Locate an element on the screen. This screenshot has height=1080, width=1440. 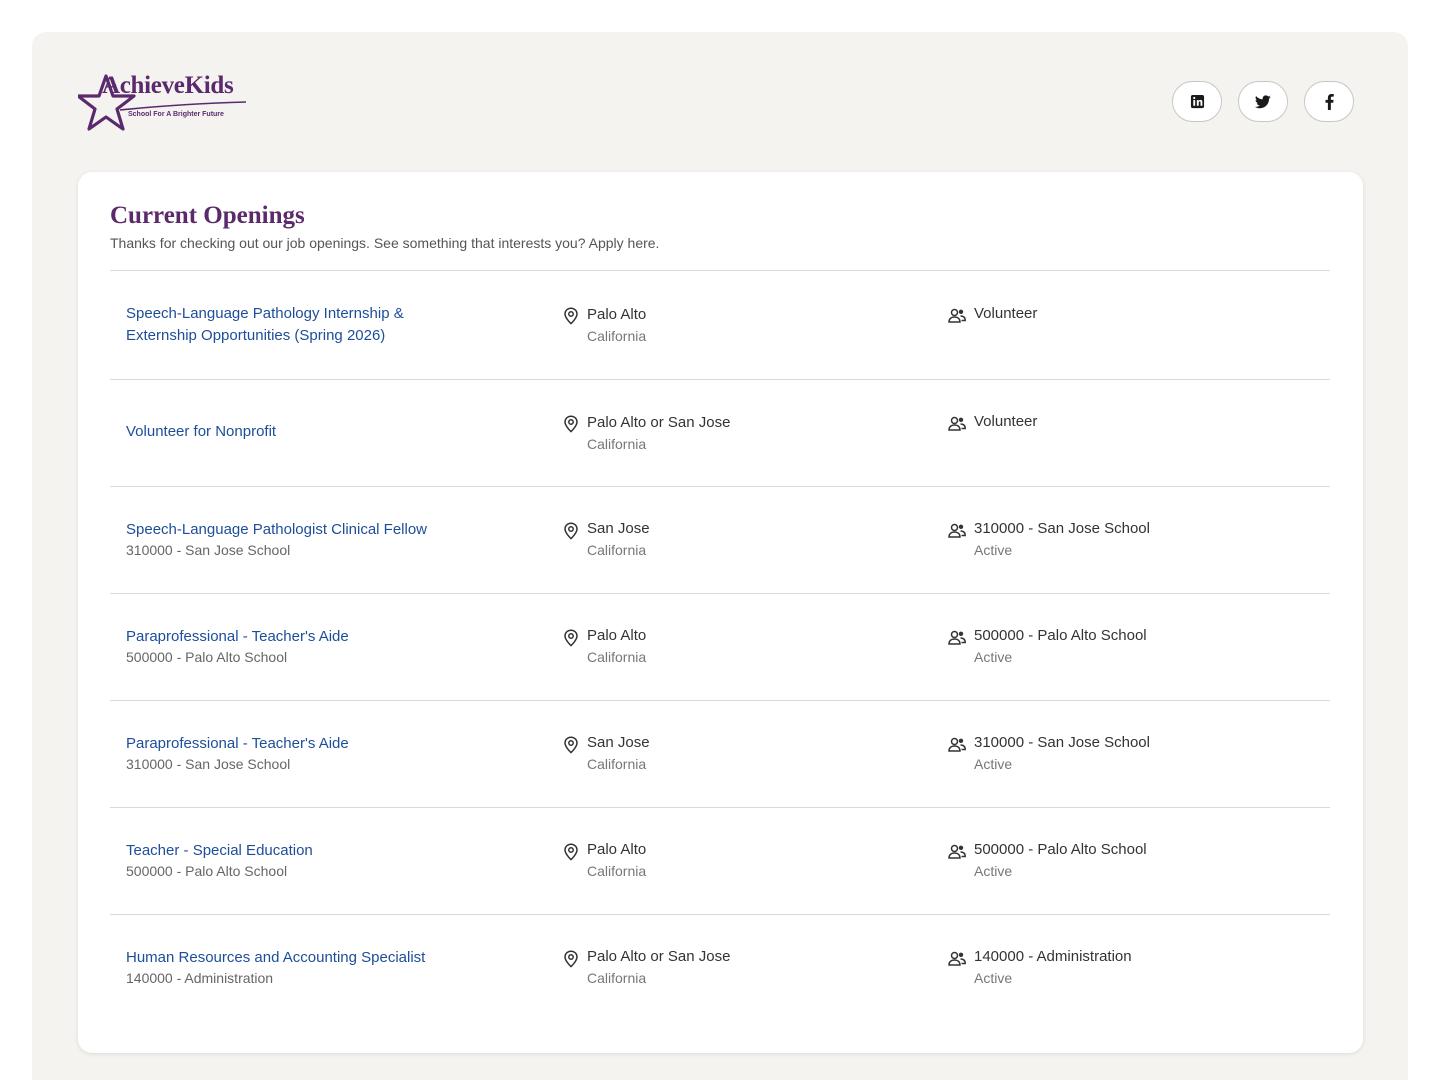
linkedin-icon is located at coordinates (1197, 101).